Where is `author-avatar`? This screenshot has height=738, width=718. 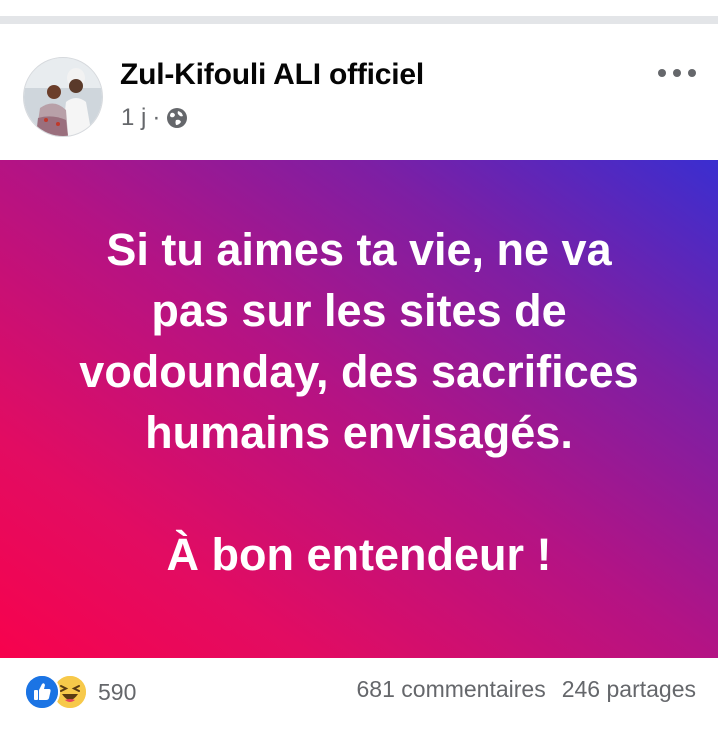
author-avatar is located at coordinates (63, 97).